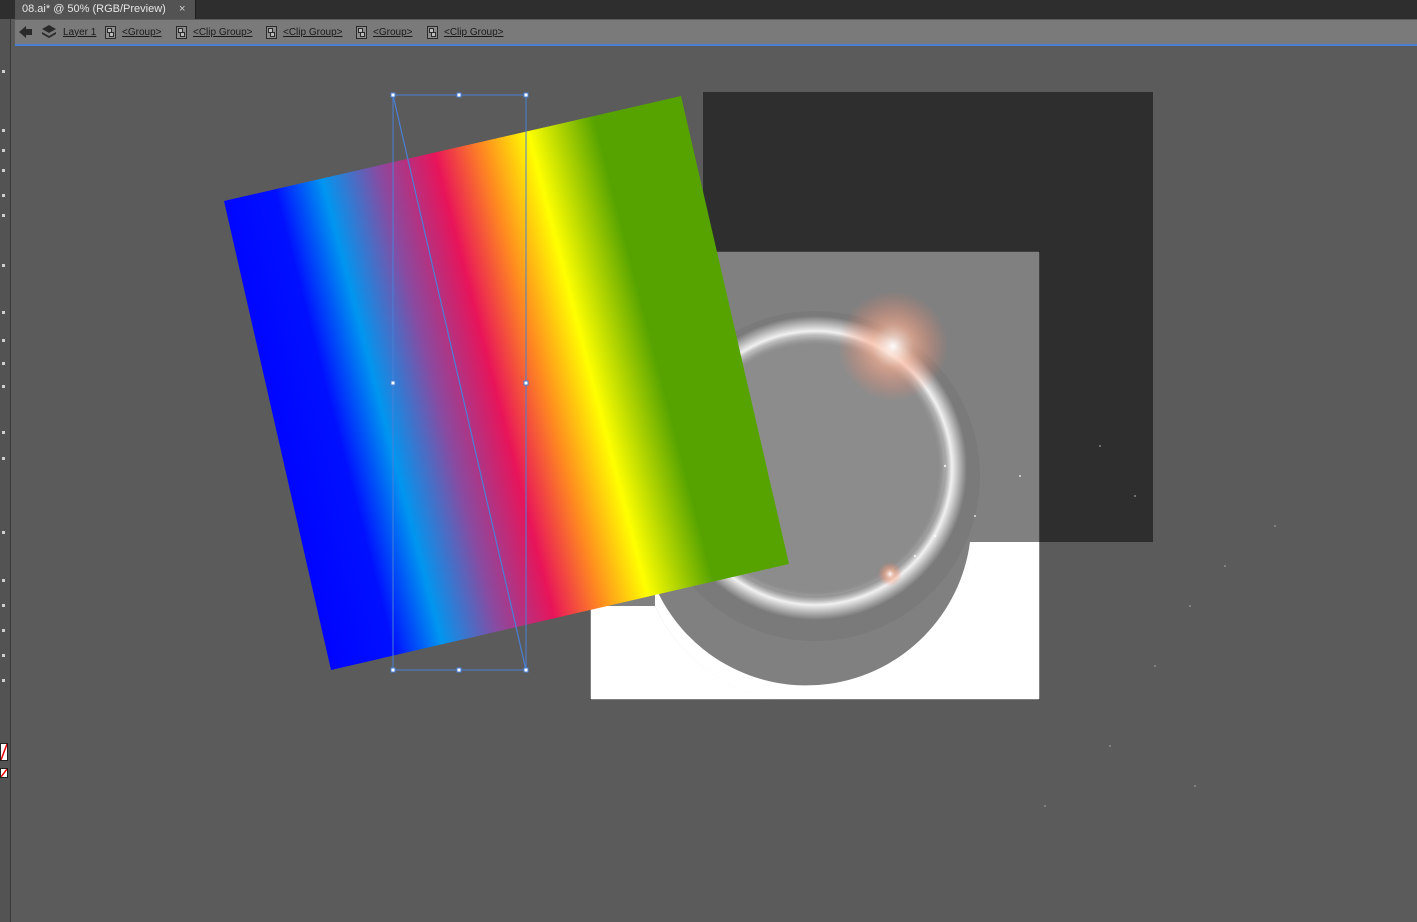 This screenshot has width=1417, height=922. What do you see at coordinates (94, 9) in the screenshot?
I see `document-tab-title: 08.ai* @ 50% (RGB/Preview)` at bounding box center [94, 9].